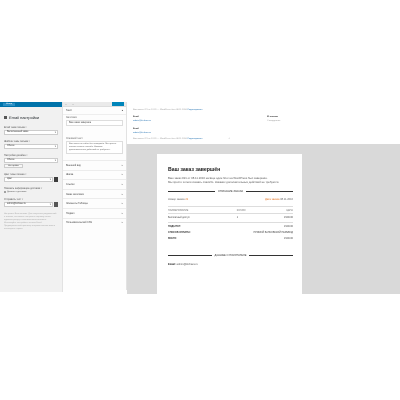  What do you see at coordinates (251, 210) in the screenshot?
I see `column-header: КОЛ-ВО` at bounding box center [251, 210].